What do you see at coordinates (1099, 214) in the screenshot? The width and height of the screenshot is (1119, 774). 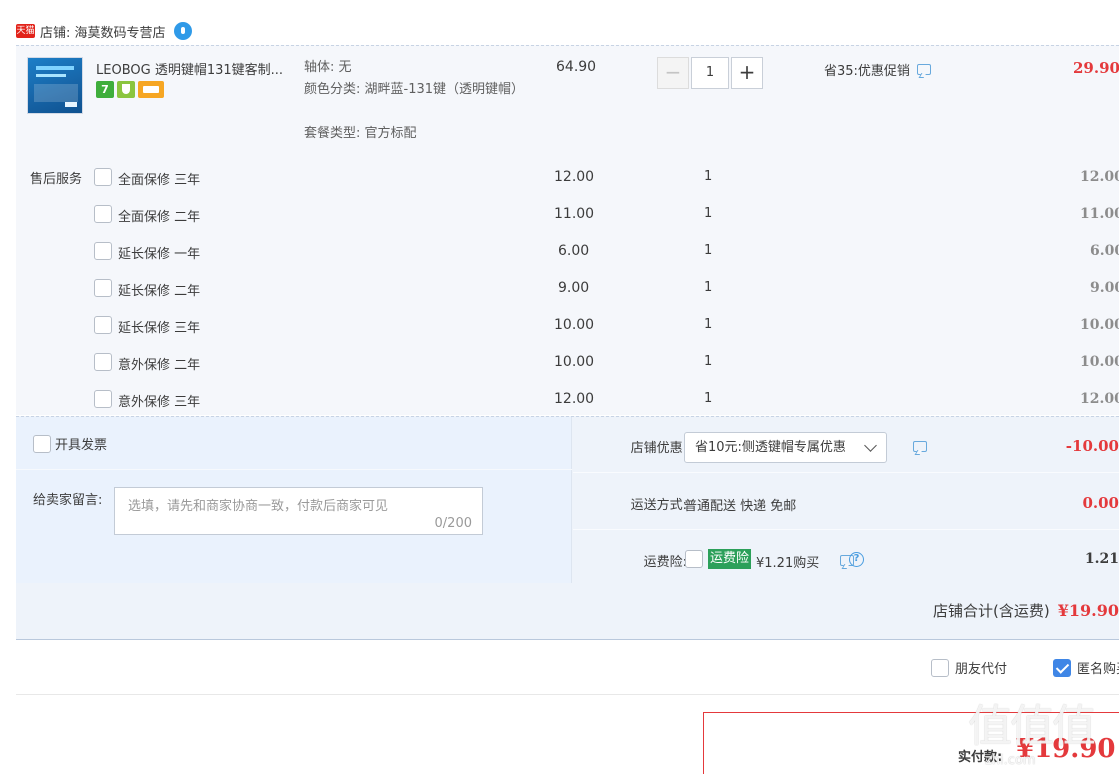 I see `service-total: 11.00` at bounding box center [1099, 214].